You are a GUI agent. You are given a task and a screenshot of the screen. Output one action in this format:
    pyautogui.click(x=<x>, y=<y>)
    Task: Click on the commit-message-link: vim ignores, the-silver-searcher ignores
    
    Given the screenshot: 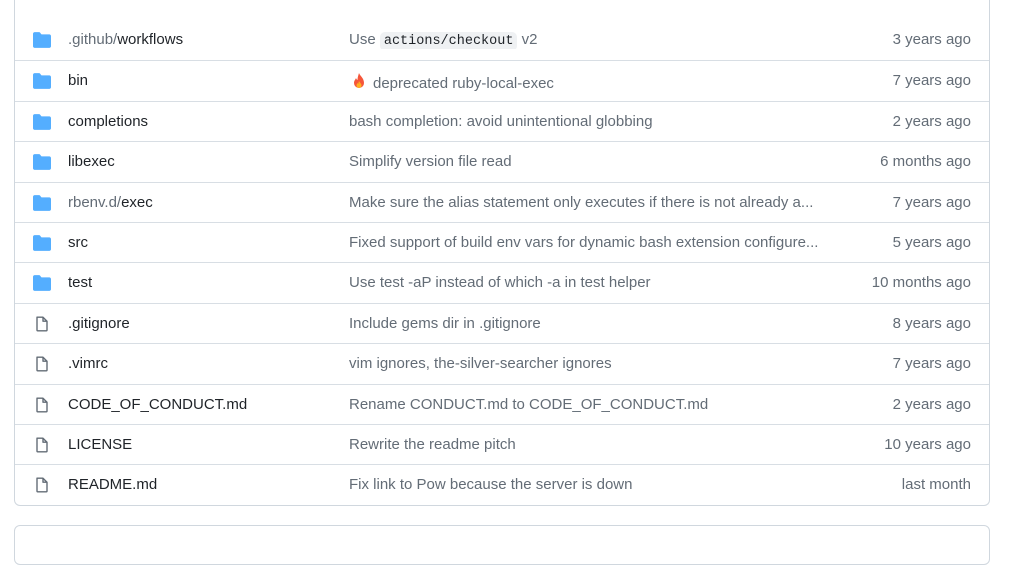 What is the action you would take?
    pyautogui.click(x=599, y=363)
    